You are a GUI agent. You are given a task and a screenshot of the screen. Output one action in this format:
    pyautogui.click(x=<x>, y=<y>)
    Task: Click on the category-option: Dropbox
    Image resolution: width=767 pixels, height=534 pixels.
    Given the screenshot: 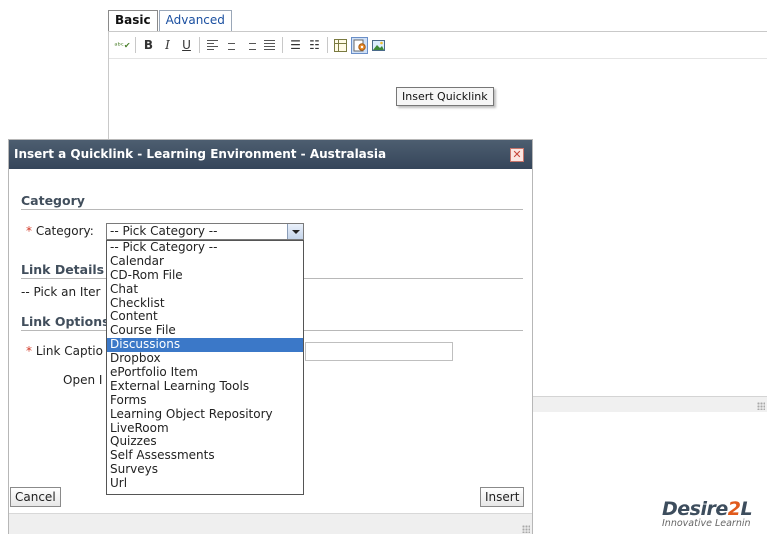 What is the action you would take?
    pyautogui.click(x=205, y=358)
    